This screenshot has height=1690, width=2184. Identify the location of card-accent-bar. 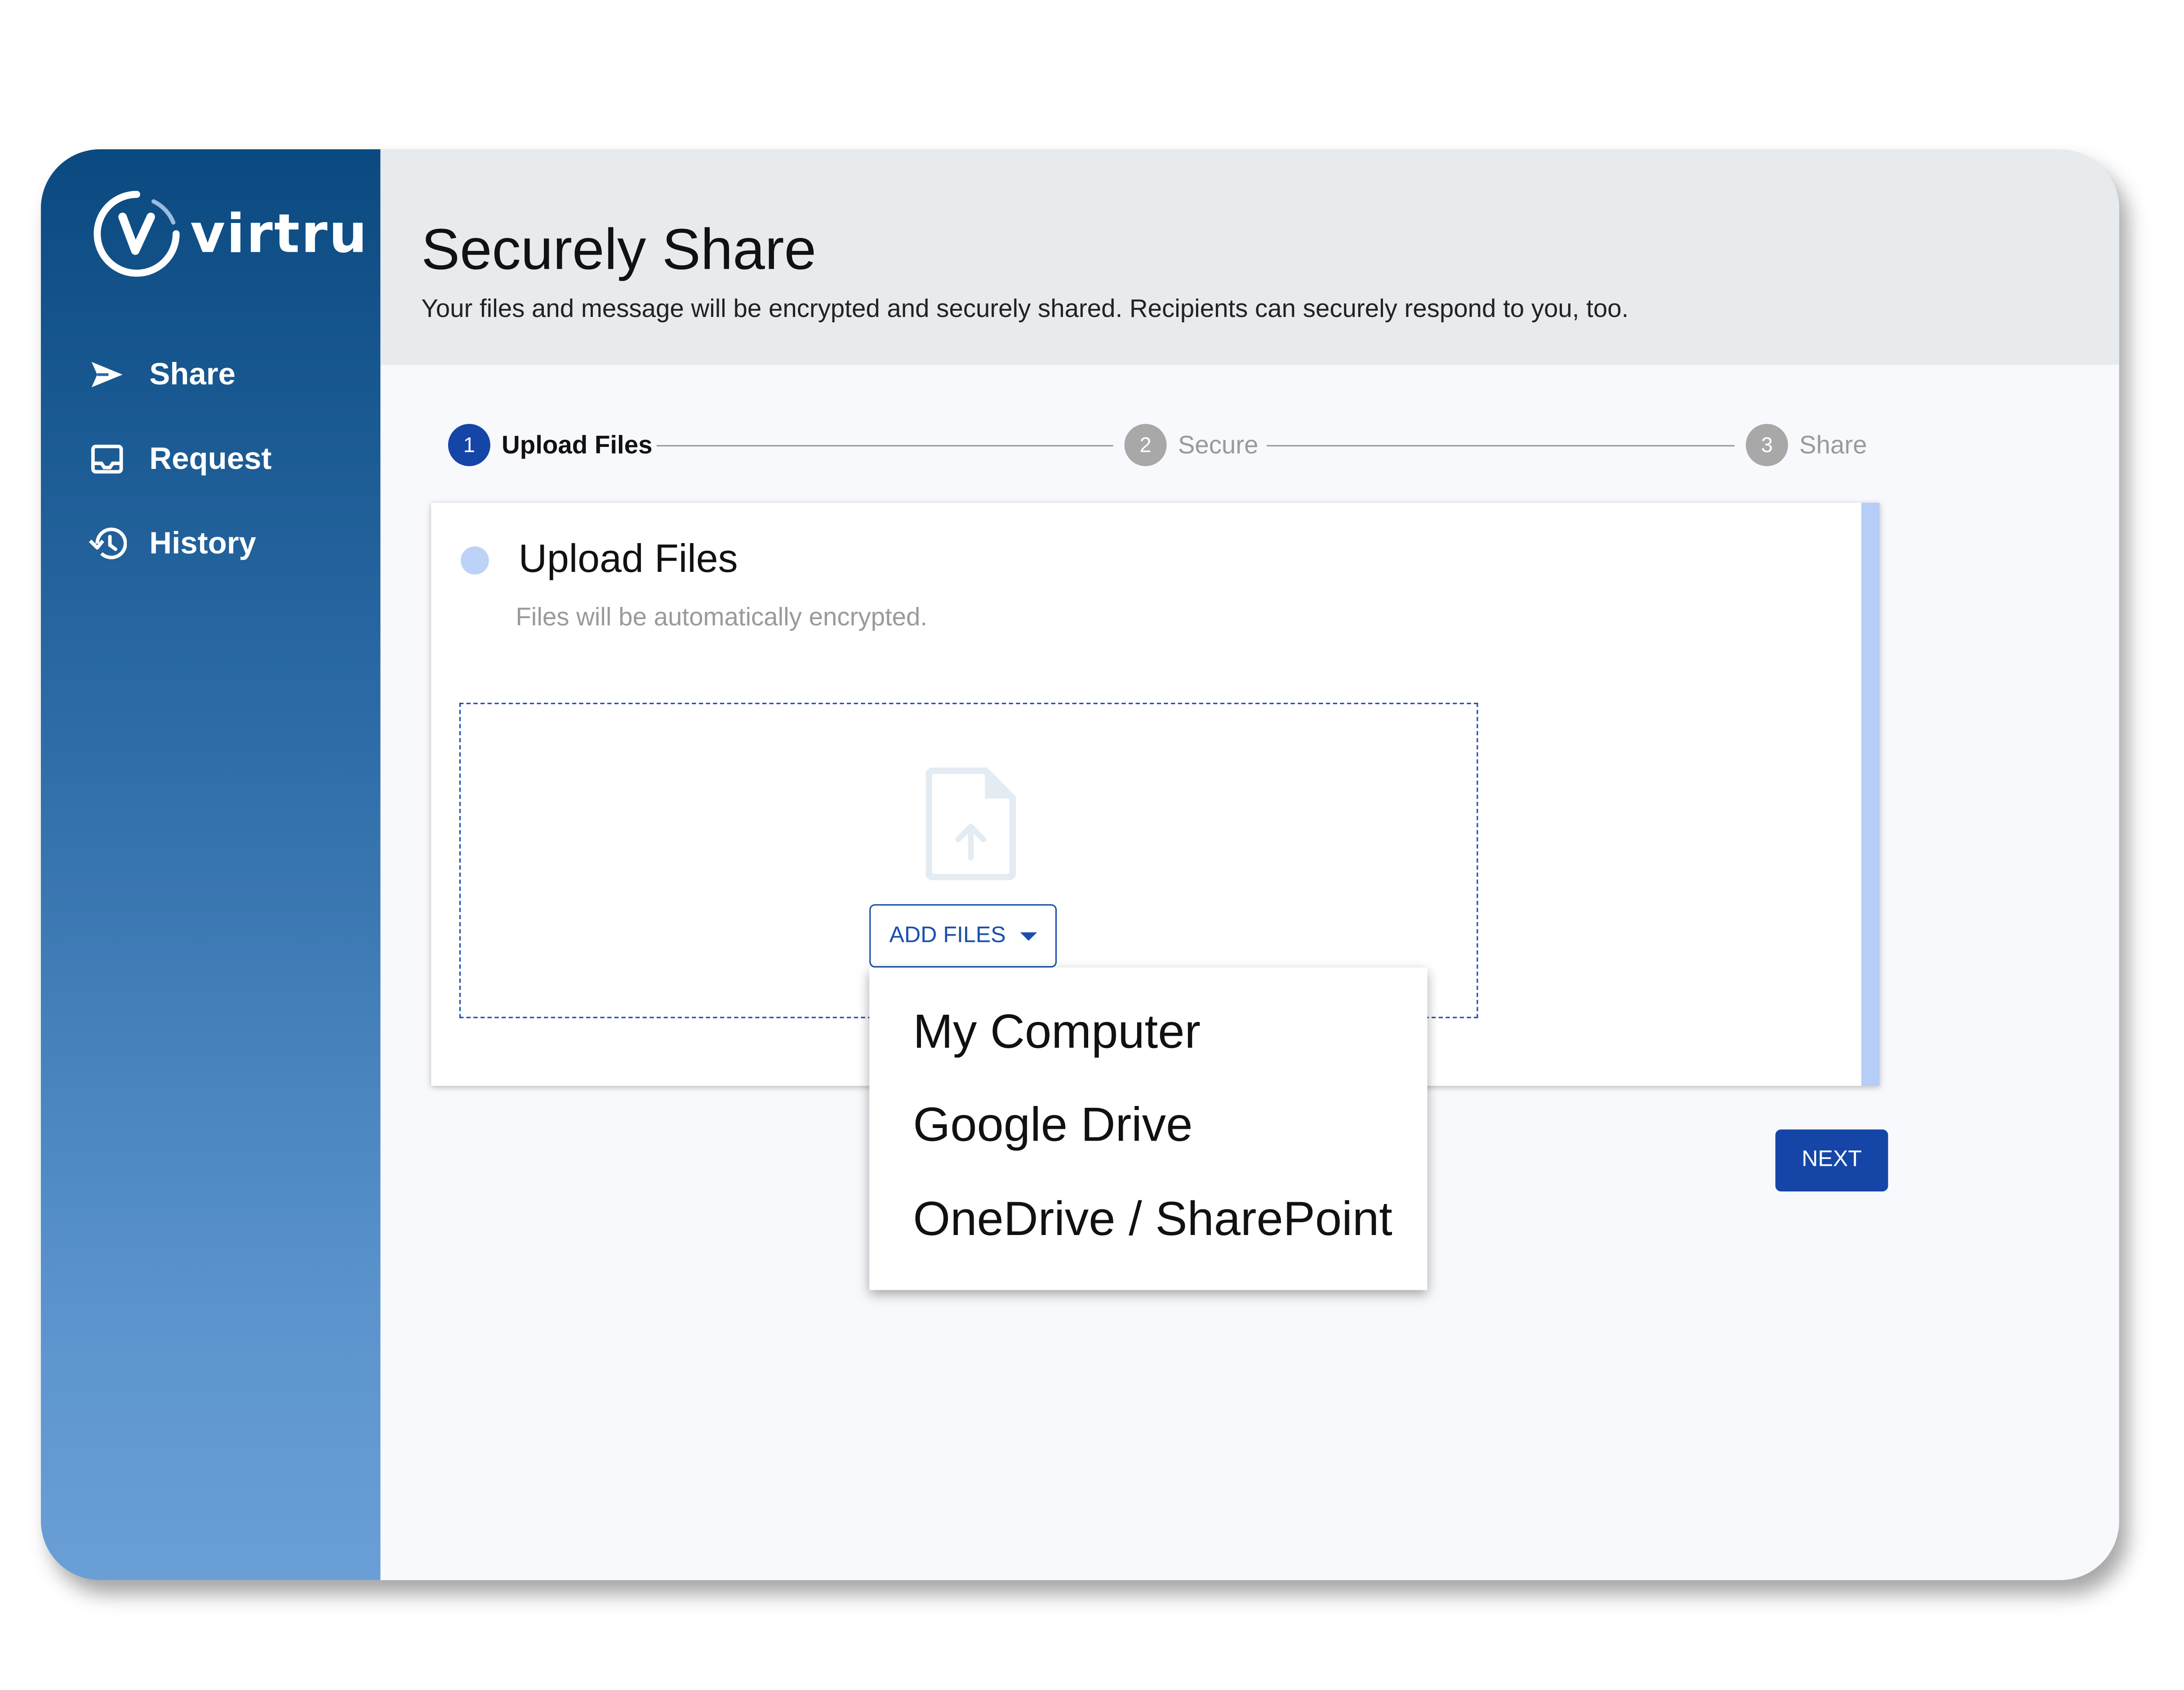
(1871, 794).